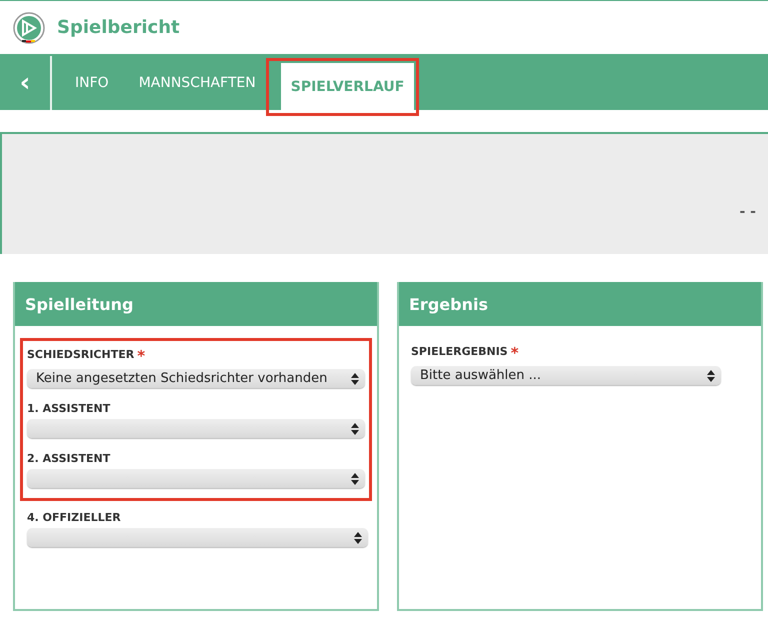 The height and width of the screenshot is (623, 768). Describe the element at coordinates (92, 83) in the screenshot. I see `tab: INFO` at that location.